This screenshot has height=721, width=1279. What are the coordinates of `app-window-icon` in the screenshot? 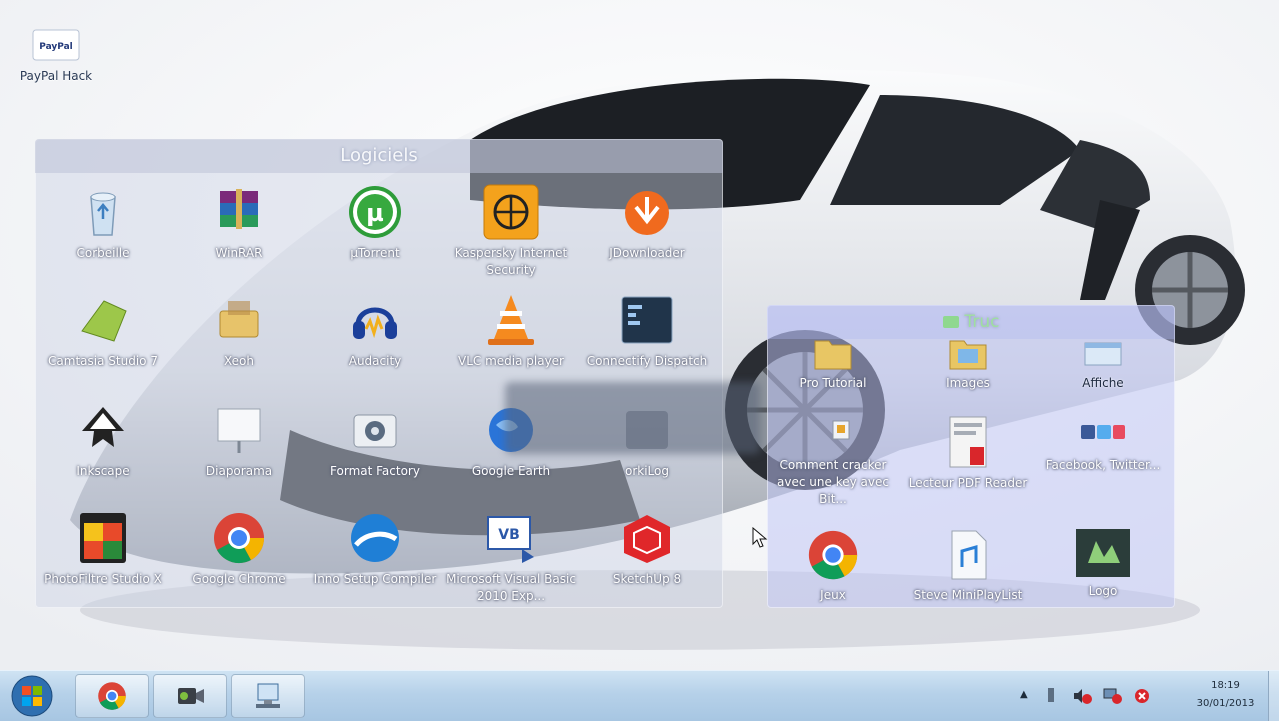 It's located at (647, 320).